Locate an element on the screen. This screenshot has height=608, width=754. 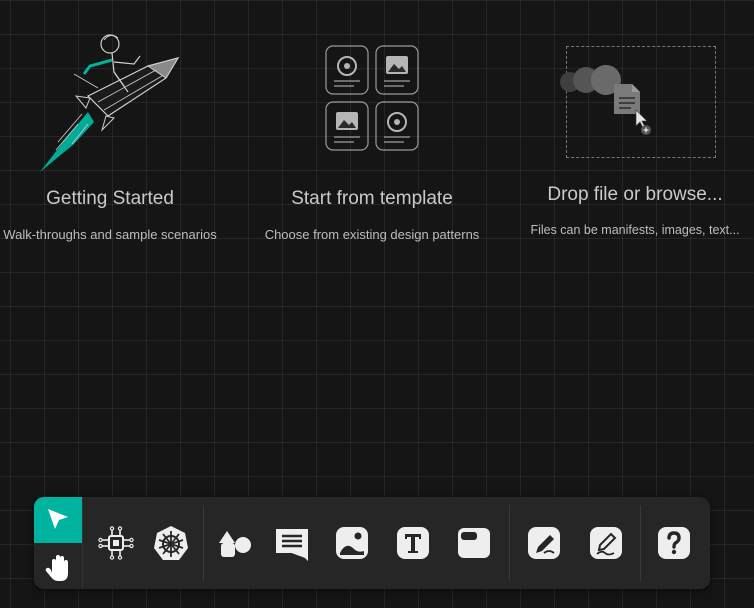
pan-tool-button is located at coordinates (58, 566).